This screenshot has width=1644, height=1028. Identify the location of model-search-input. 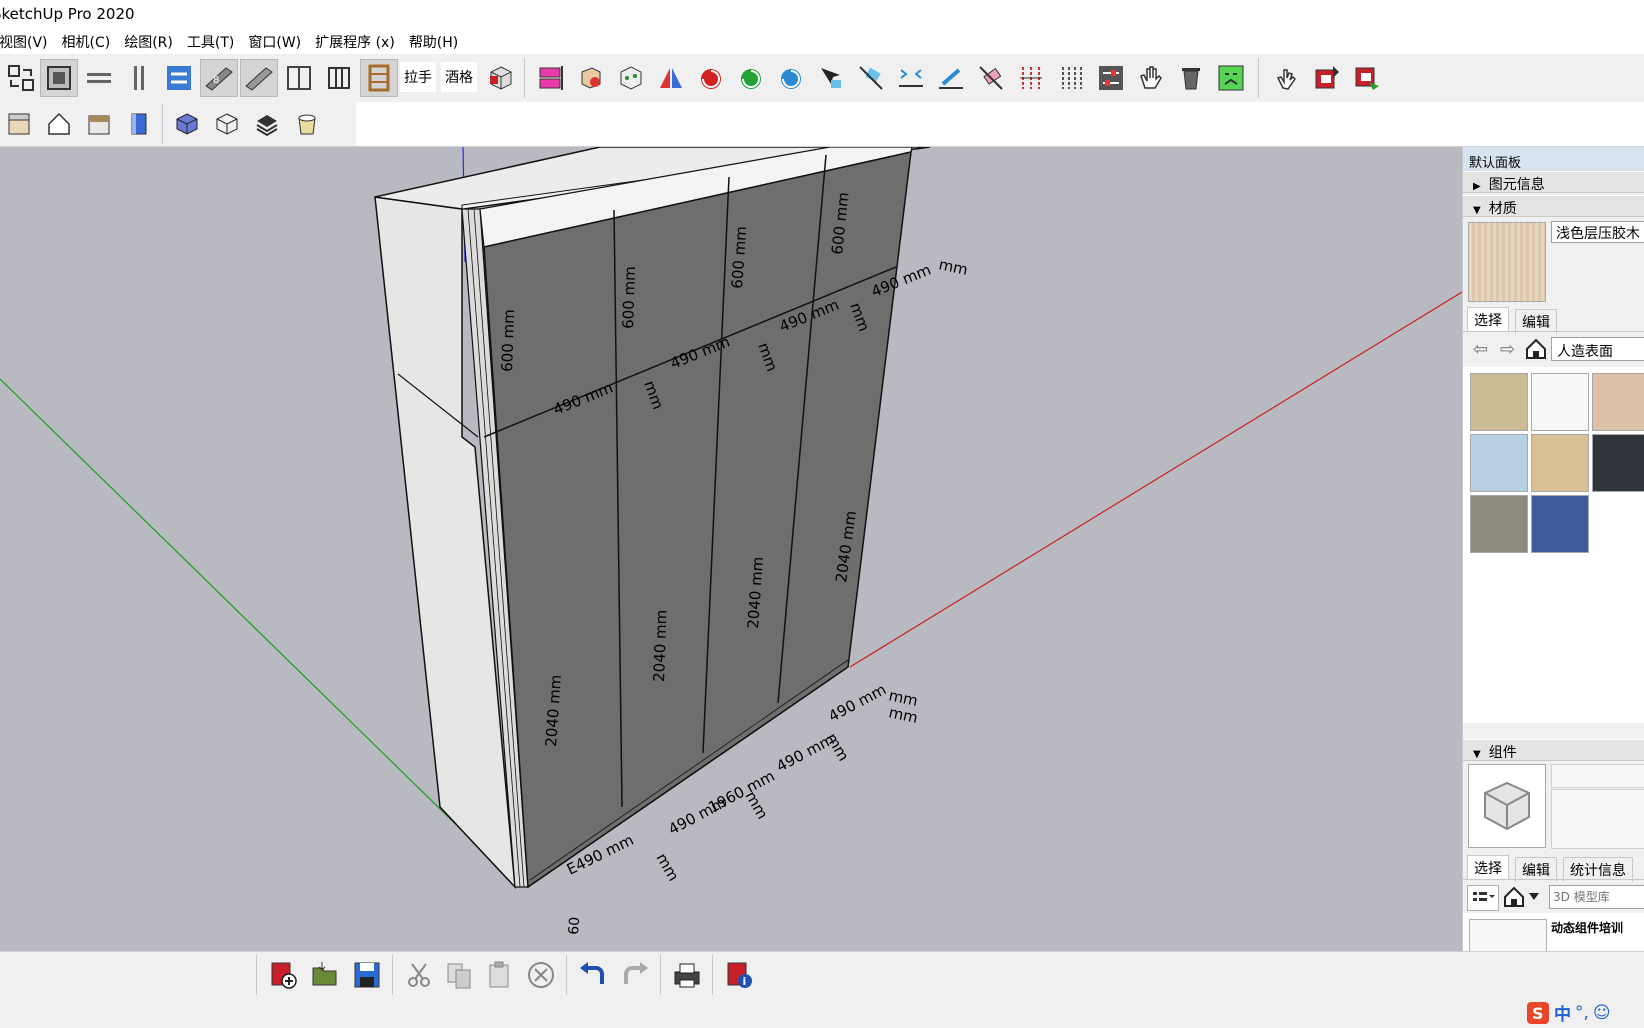
(1596, 897).